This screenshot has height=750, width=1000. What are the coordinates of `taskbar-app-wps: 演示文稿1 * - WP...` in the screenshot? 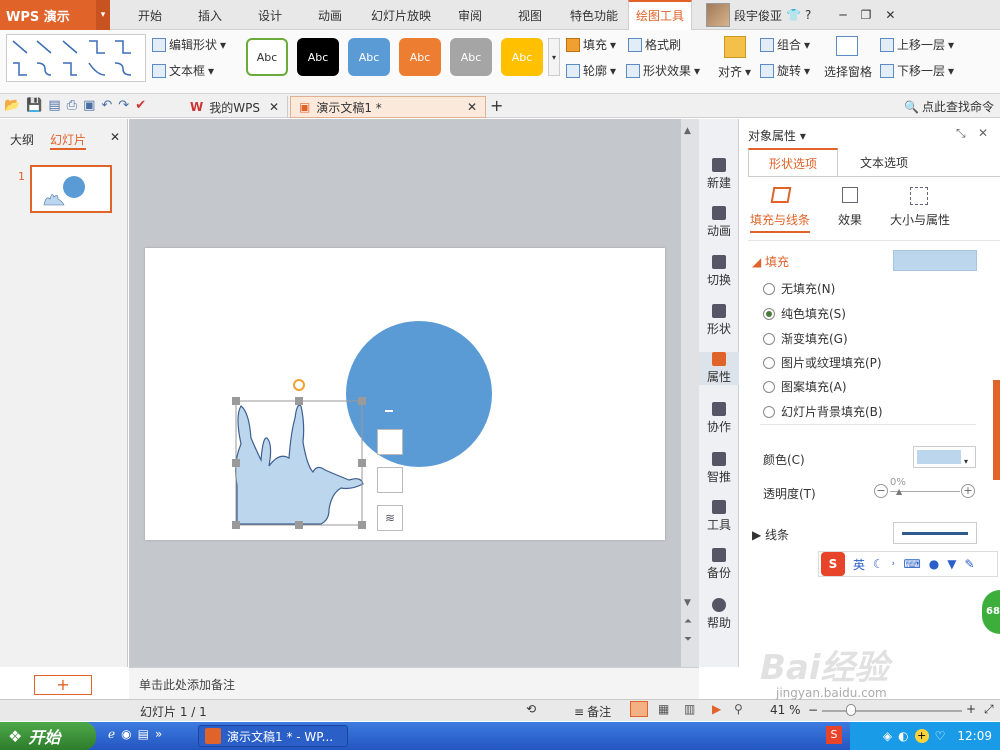 It's located at (273, 736).